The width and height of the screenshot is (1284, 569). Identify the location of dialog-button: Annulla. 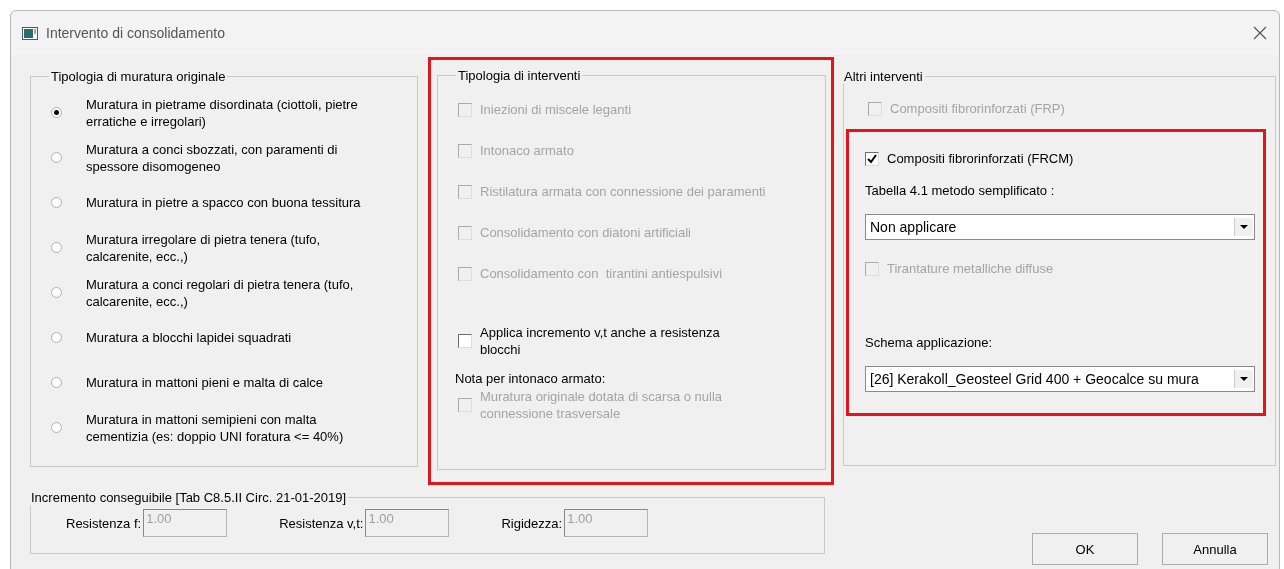
(1215, 549).